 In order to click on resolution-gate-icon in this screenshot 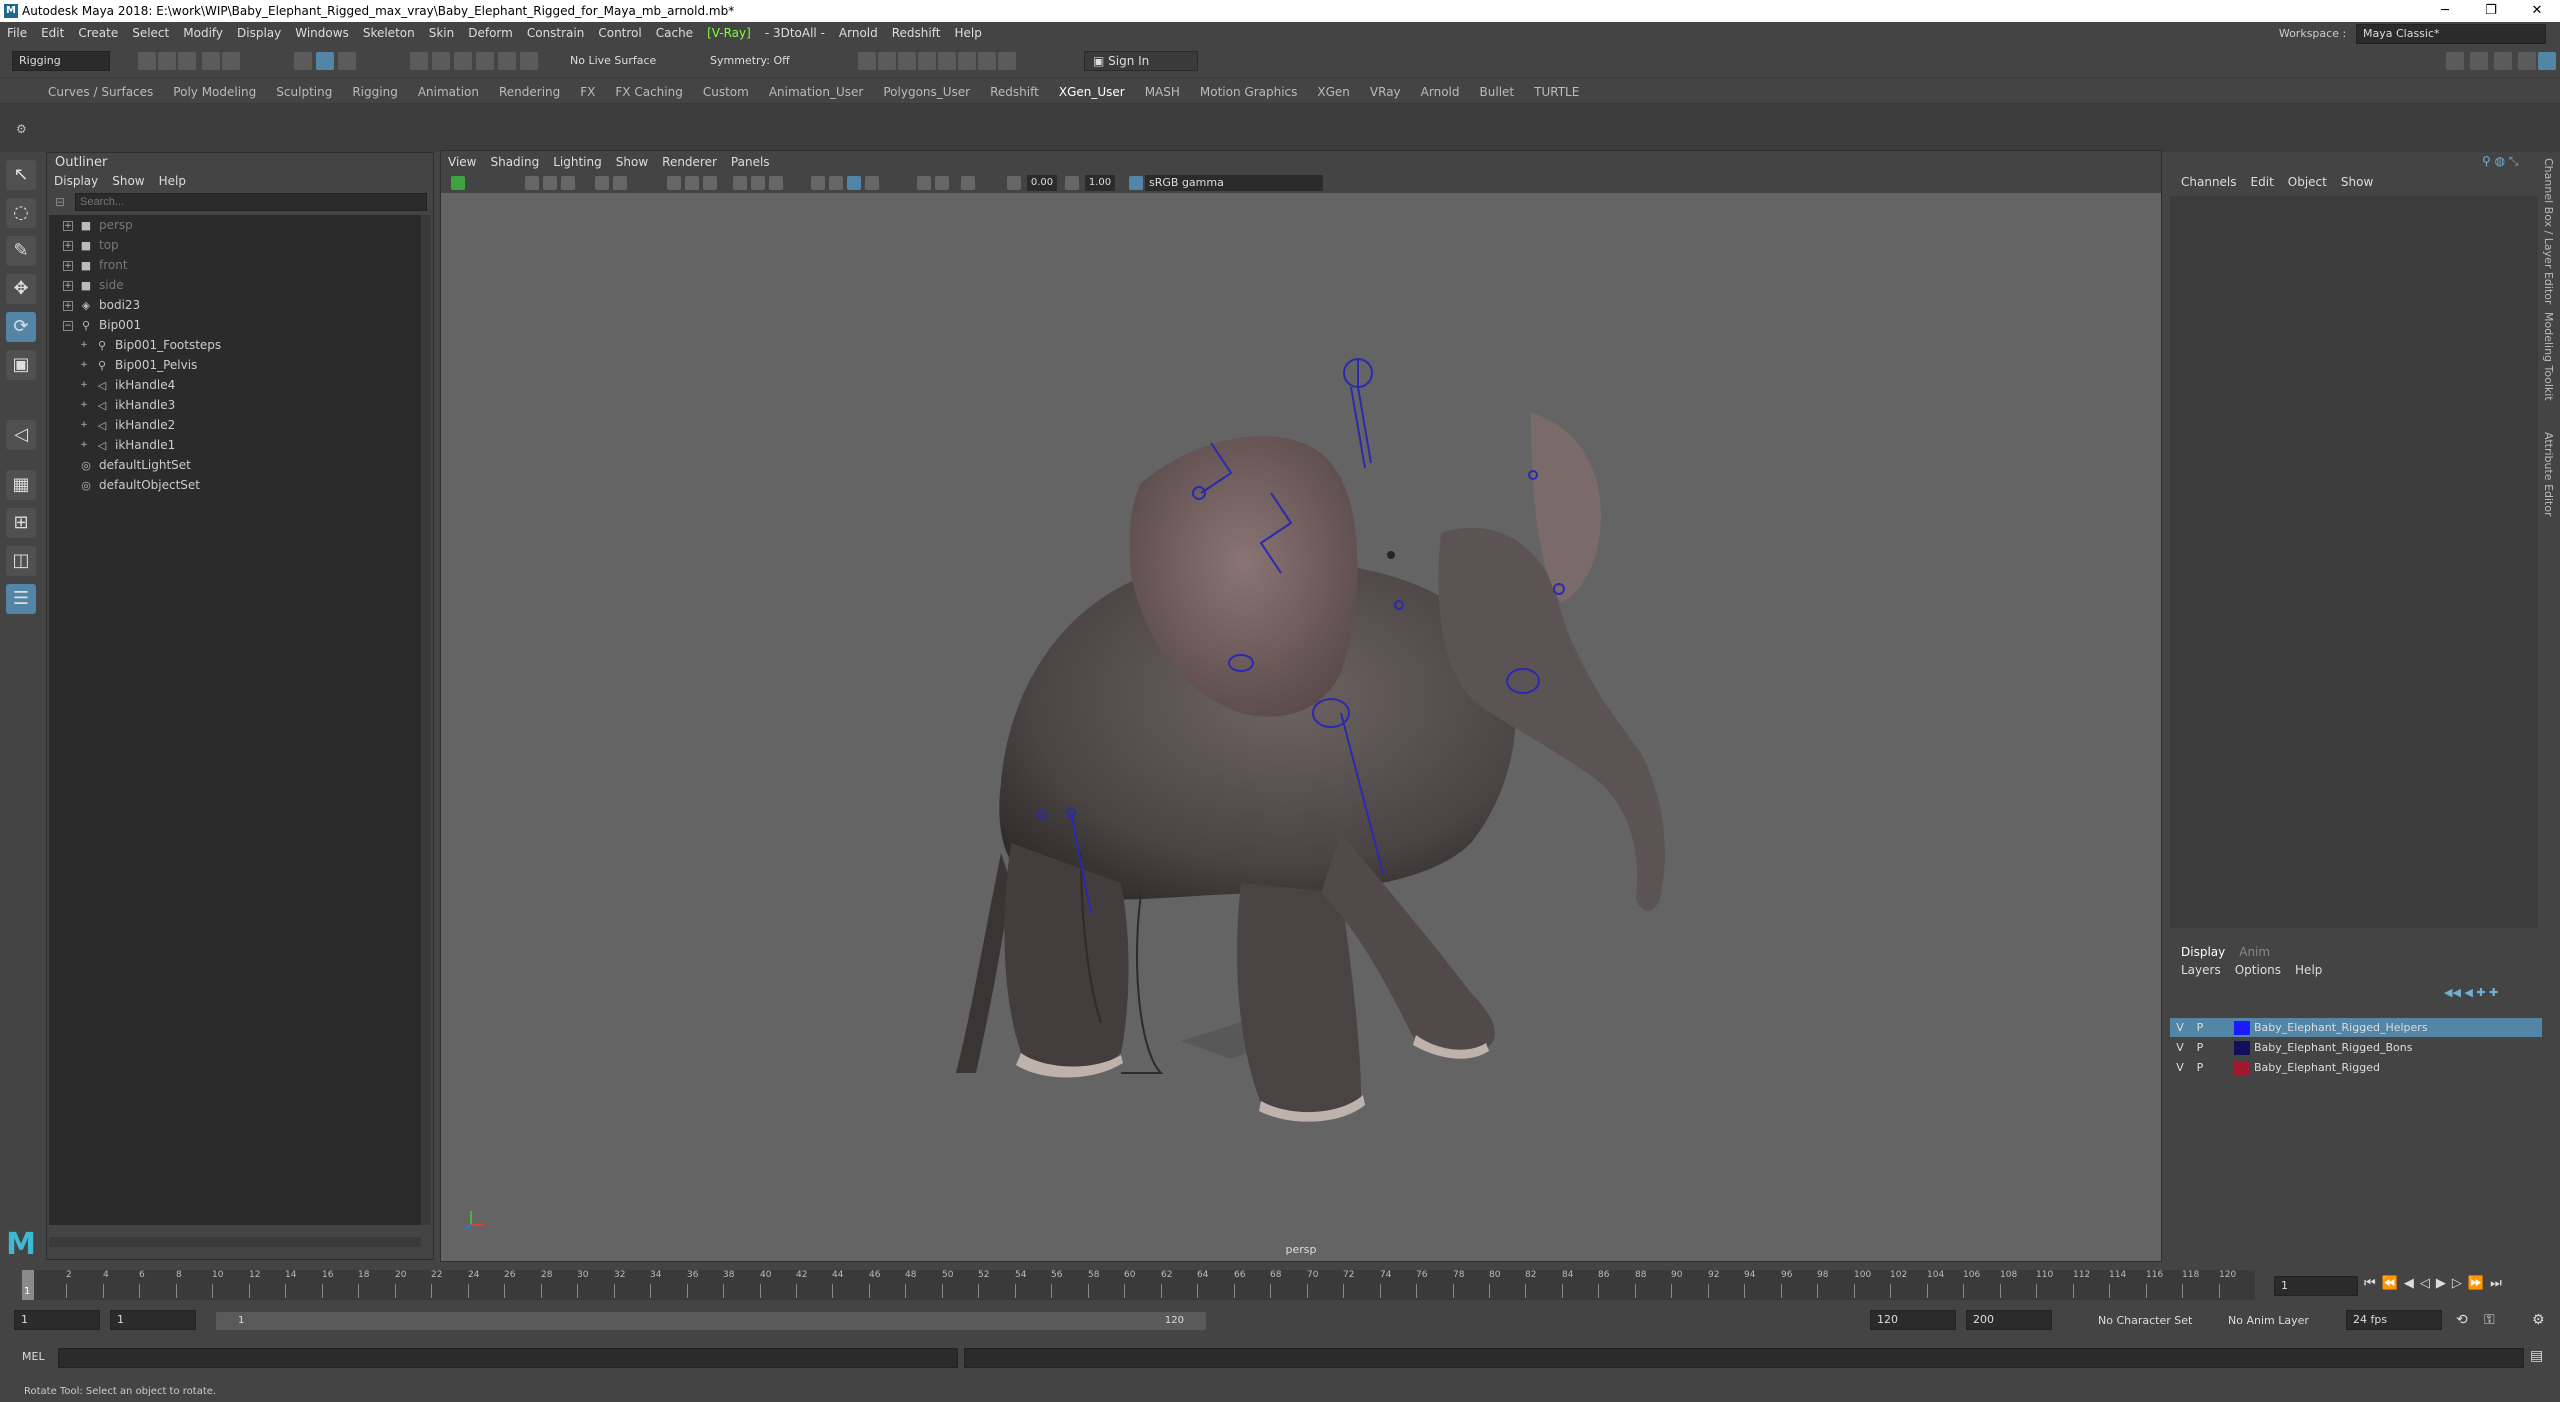, I will do `click(968, 183)`.